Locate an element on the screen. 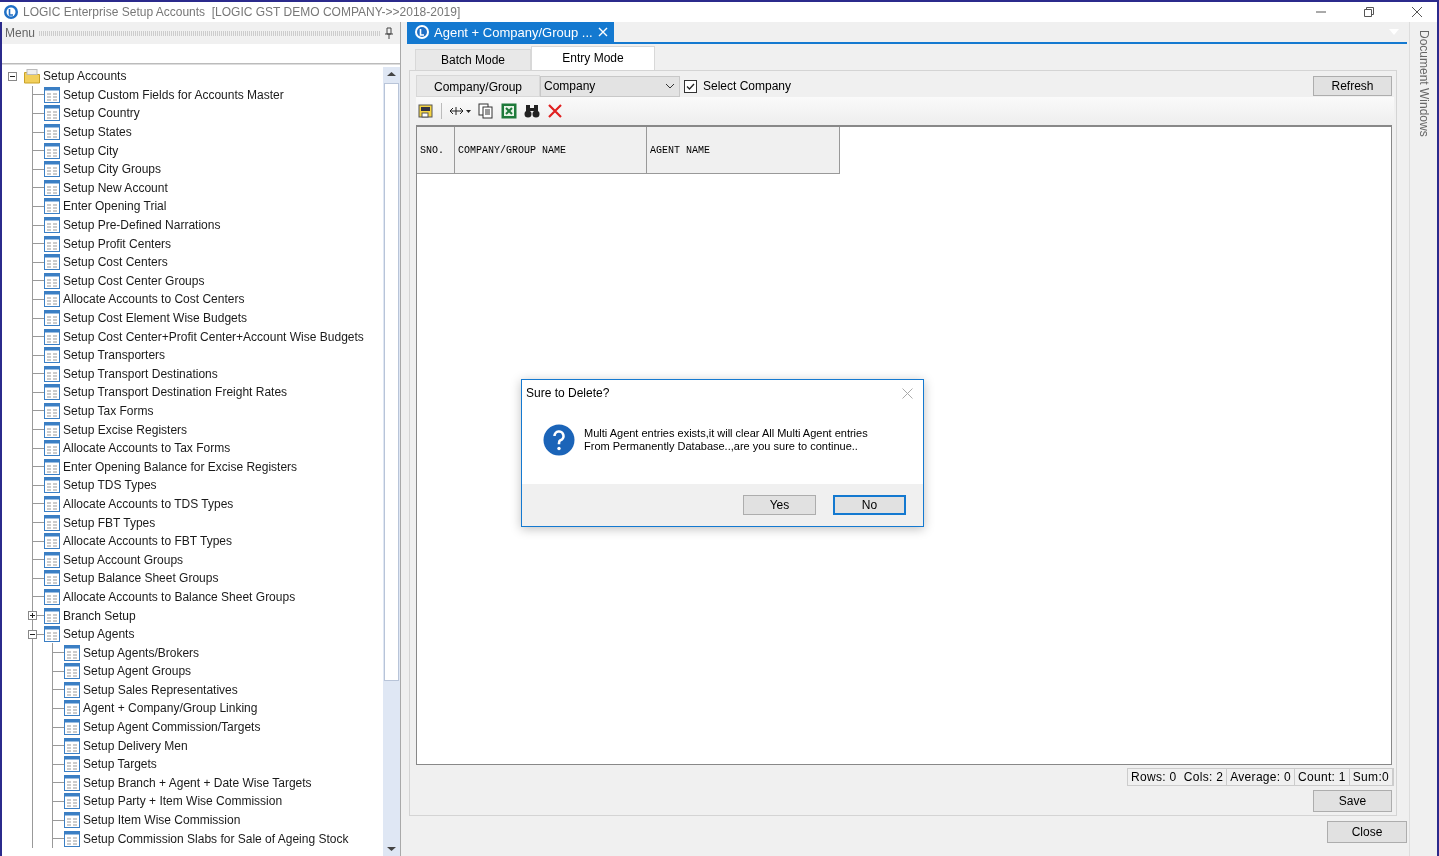 The image size is (1439, 856). tree-item: Setup Item Wise Commission is located at coordinates (160, 820).